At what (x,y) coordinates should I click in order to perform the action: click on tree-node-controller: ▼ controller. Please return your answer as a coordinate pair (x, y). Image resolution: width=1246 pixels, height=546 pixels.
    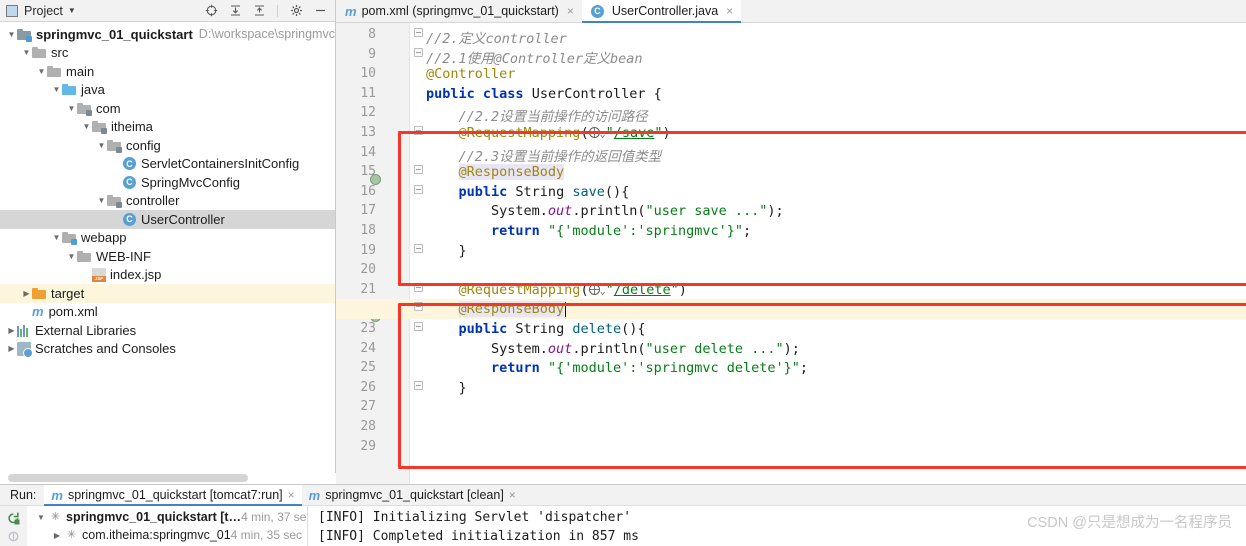
    Looking at the image, I should click on (167, 201).